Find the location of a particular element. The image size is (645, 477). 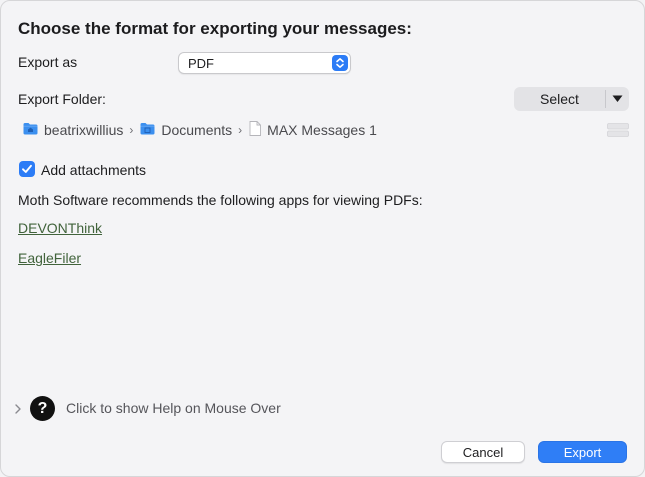

export-folder-label: Export Folder: is located at coordinates (62, 99).